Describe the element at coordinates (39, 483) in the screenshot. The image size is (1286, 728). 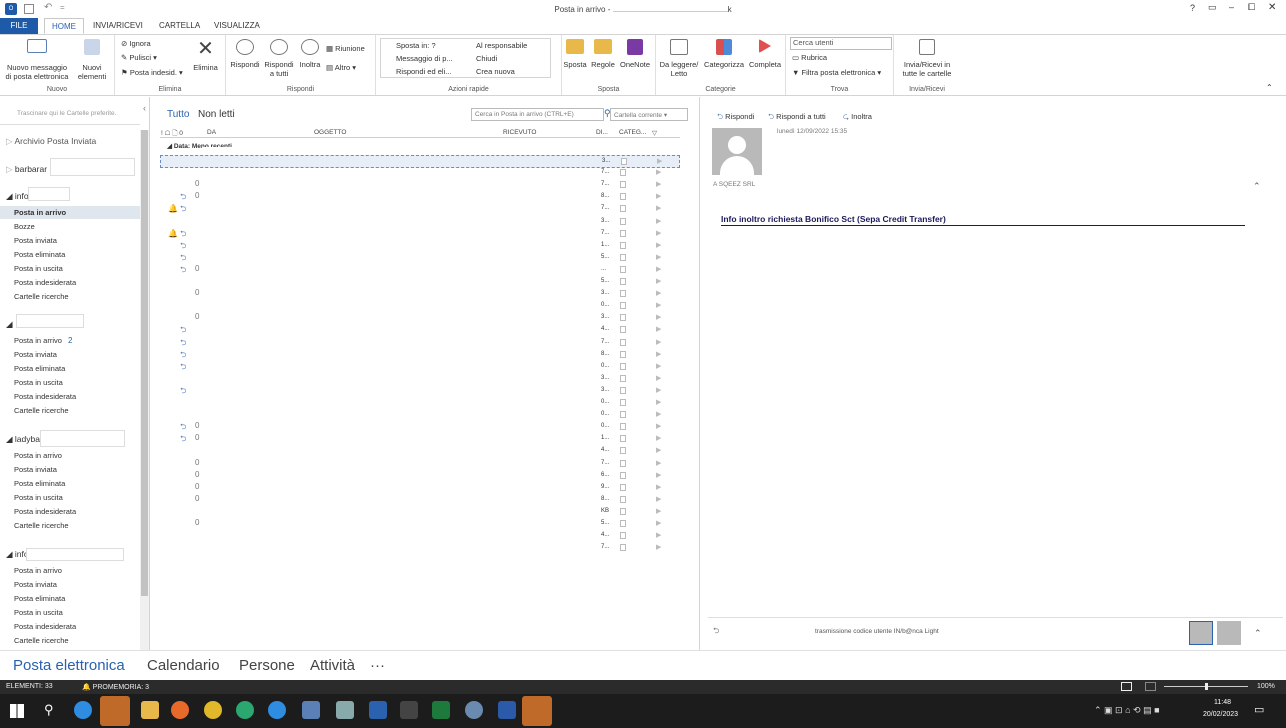
I see `account-4-folder-2: Posta eliminata` at that location.